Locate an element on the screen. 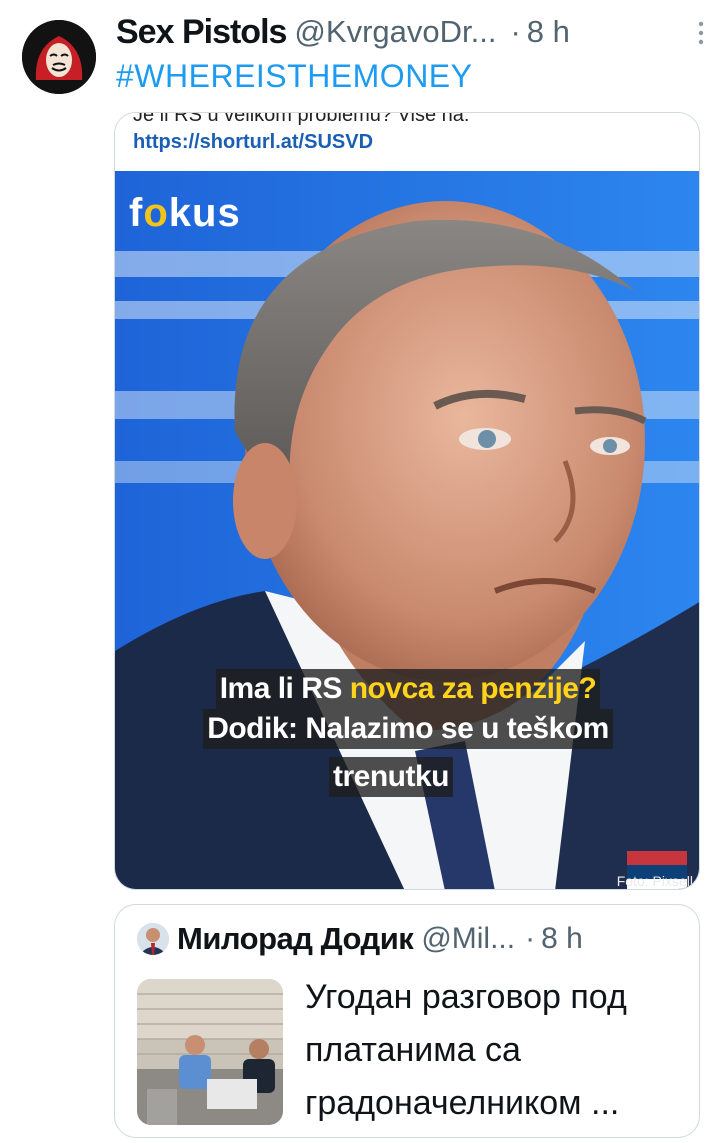 The image size is (720, 1143). display-name: Sex Pistols is located at coordinates (201, 32).